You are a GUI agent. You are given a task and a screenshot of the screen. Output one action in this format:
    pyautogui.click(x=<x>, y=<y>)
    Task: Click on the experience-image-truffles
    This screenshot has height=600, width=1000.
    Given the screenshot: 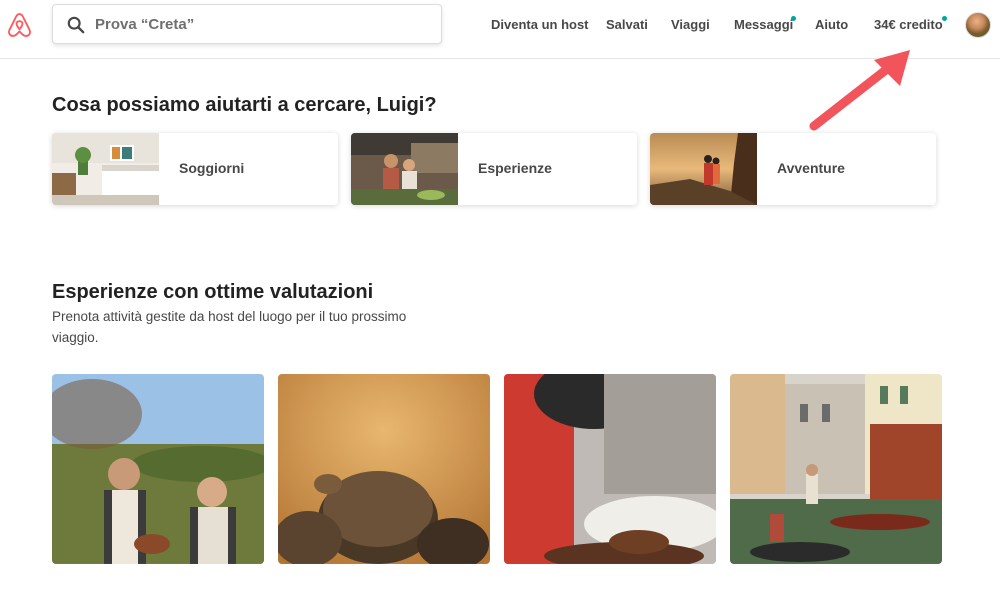 What is the action you would take?
    pyautogui.click(x=384, y=469)
    